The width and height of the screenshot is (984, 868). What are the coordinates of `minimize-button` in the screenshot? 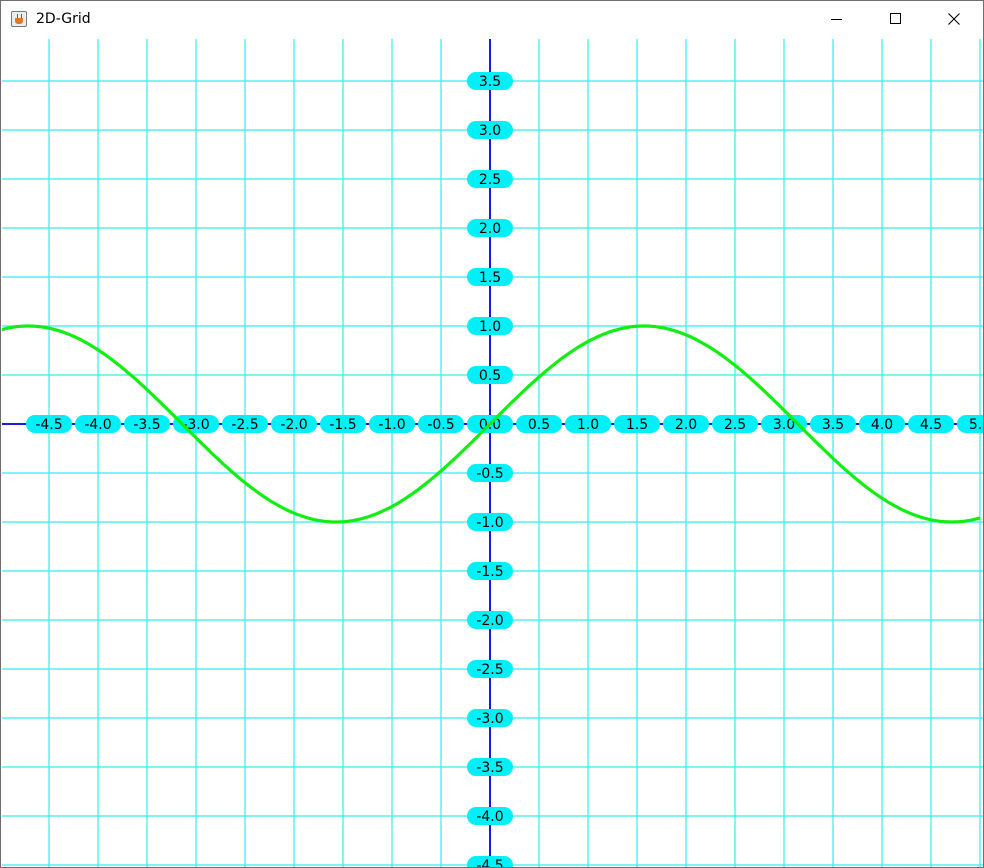 It's located at (836, 19).